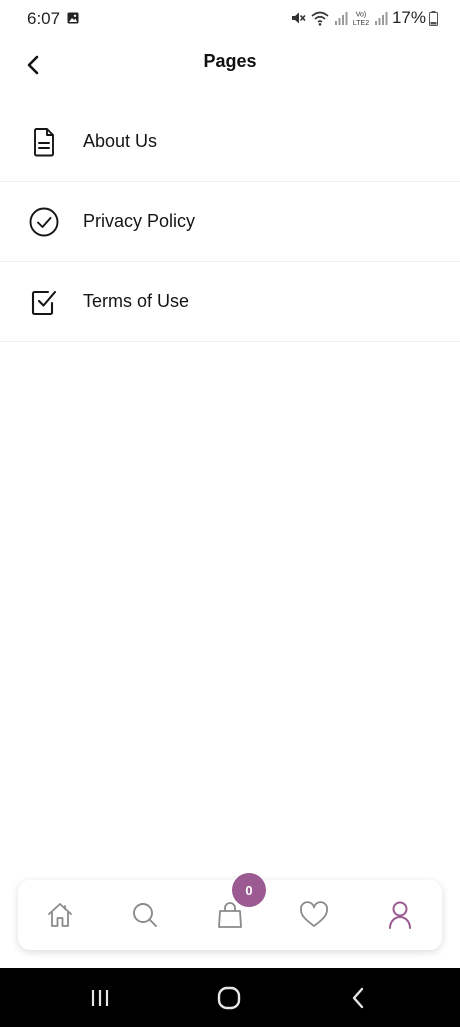 The width and height of the screenshot is (460, 1027). I want to click on tab-search, so click(145, 915).